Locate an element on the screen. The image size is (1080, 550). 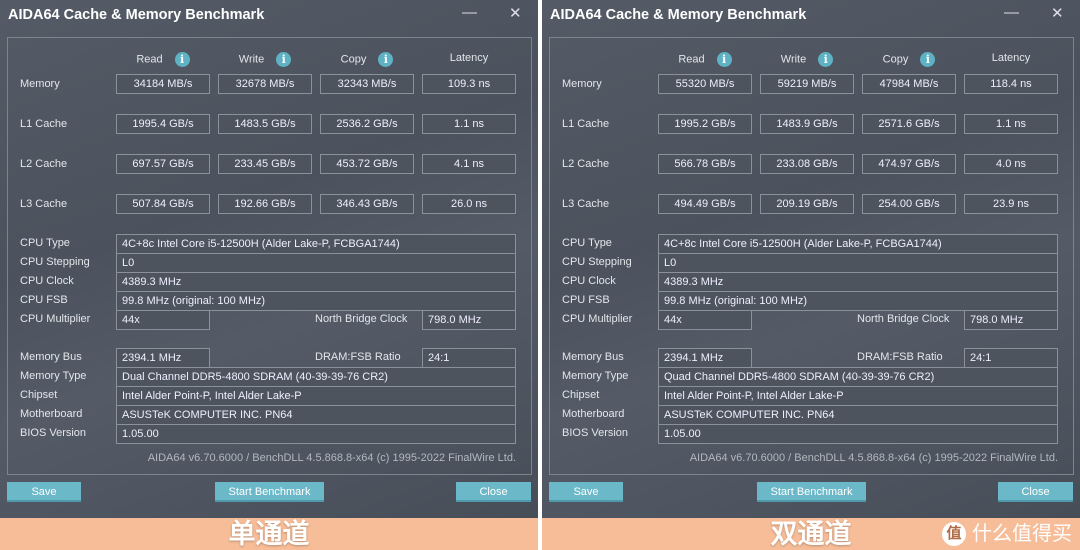
result-value: 494.49 GB/s is located at coordinates (705, 204).